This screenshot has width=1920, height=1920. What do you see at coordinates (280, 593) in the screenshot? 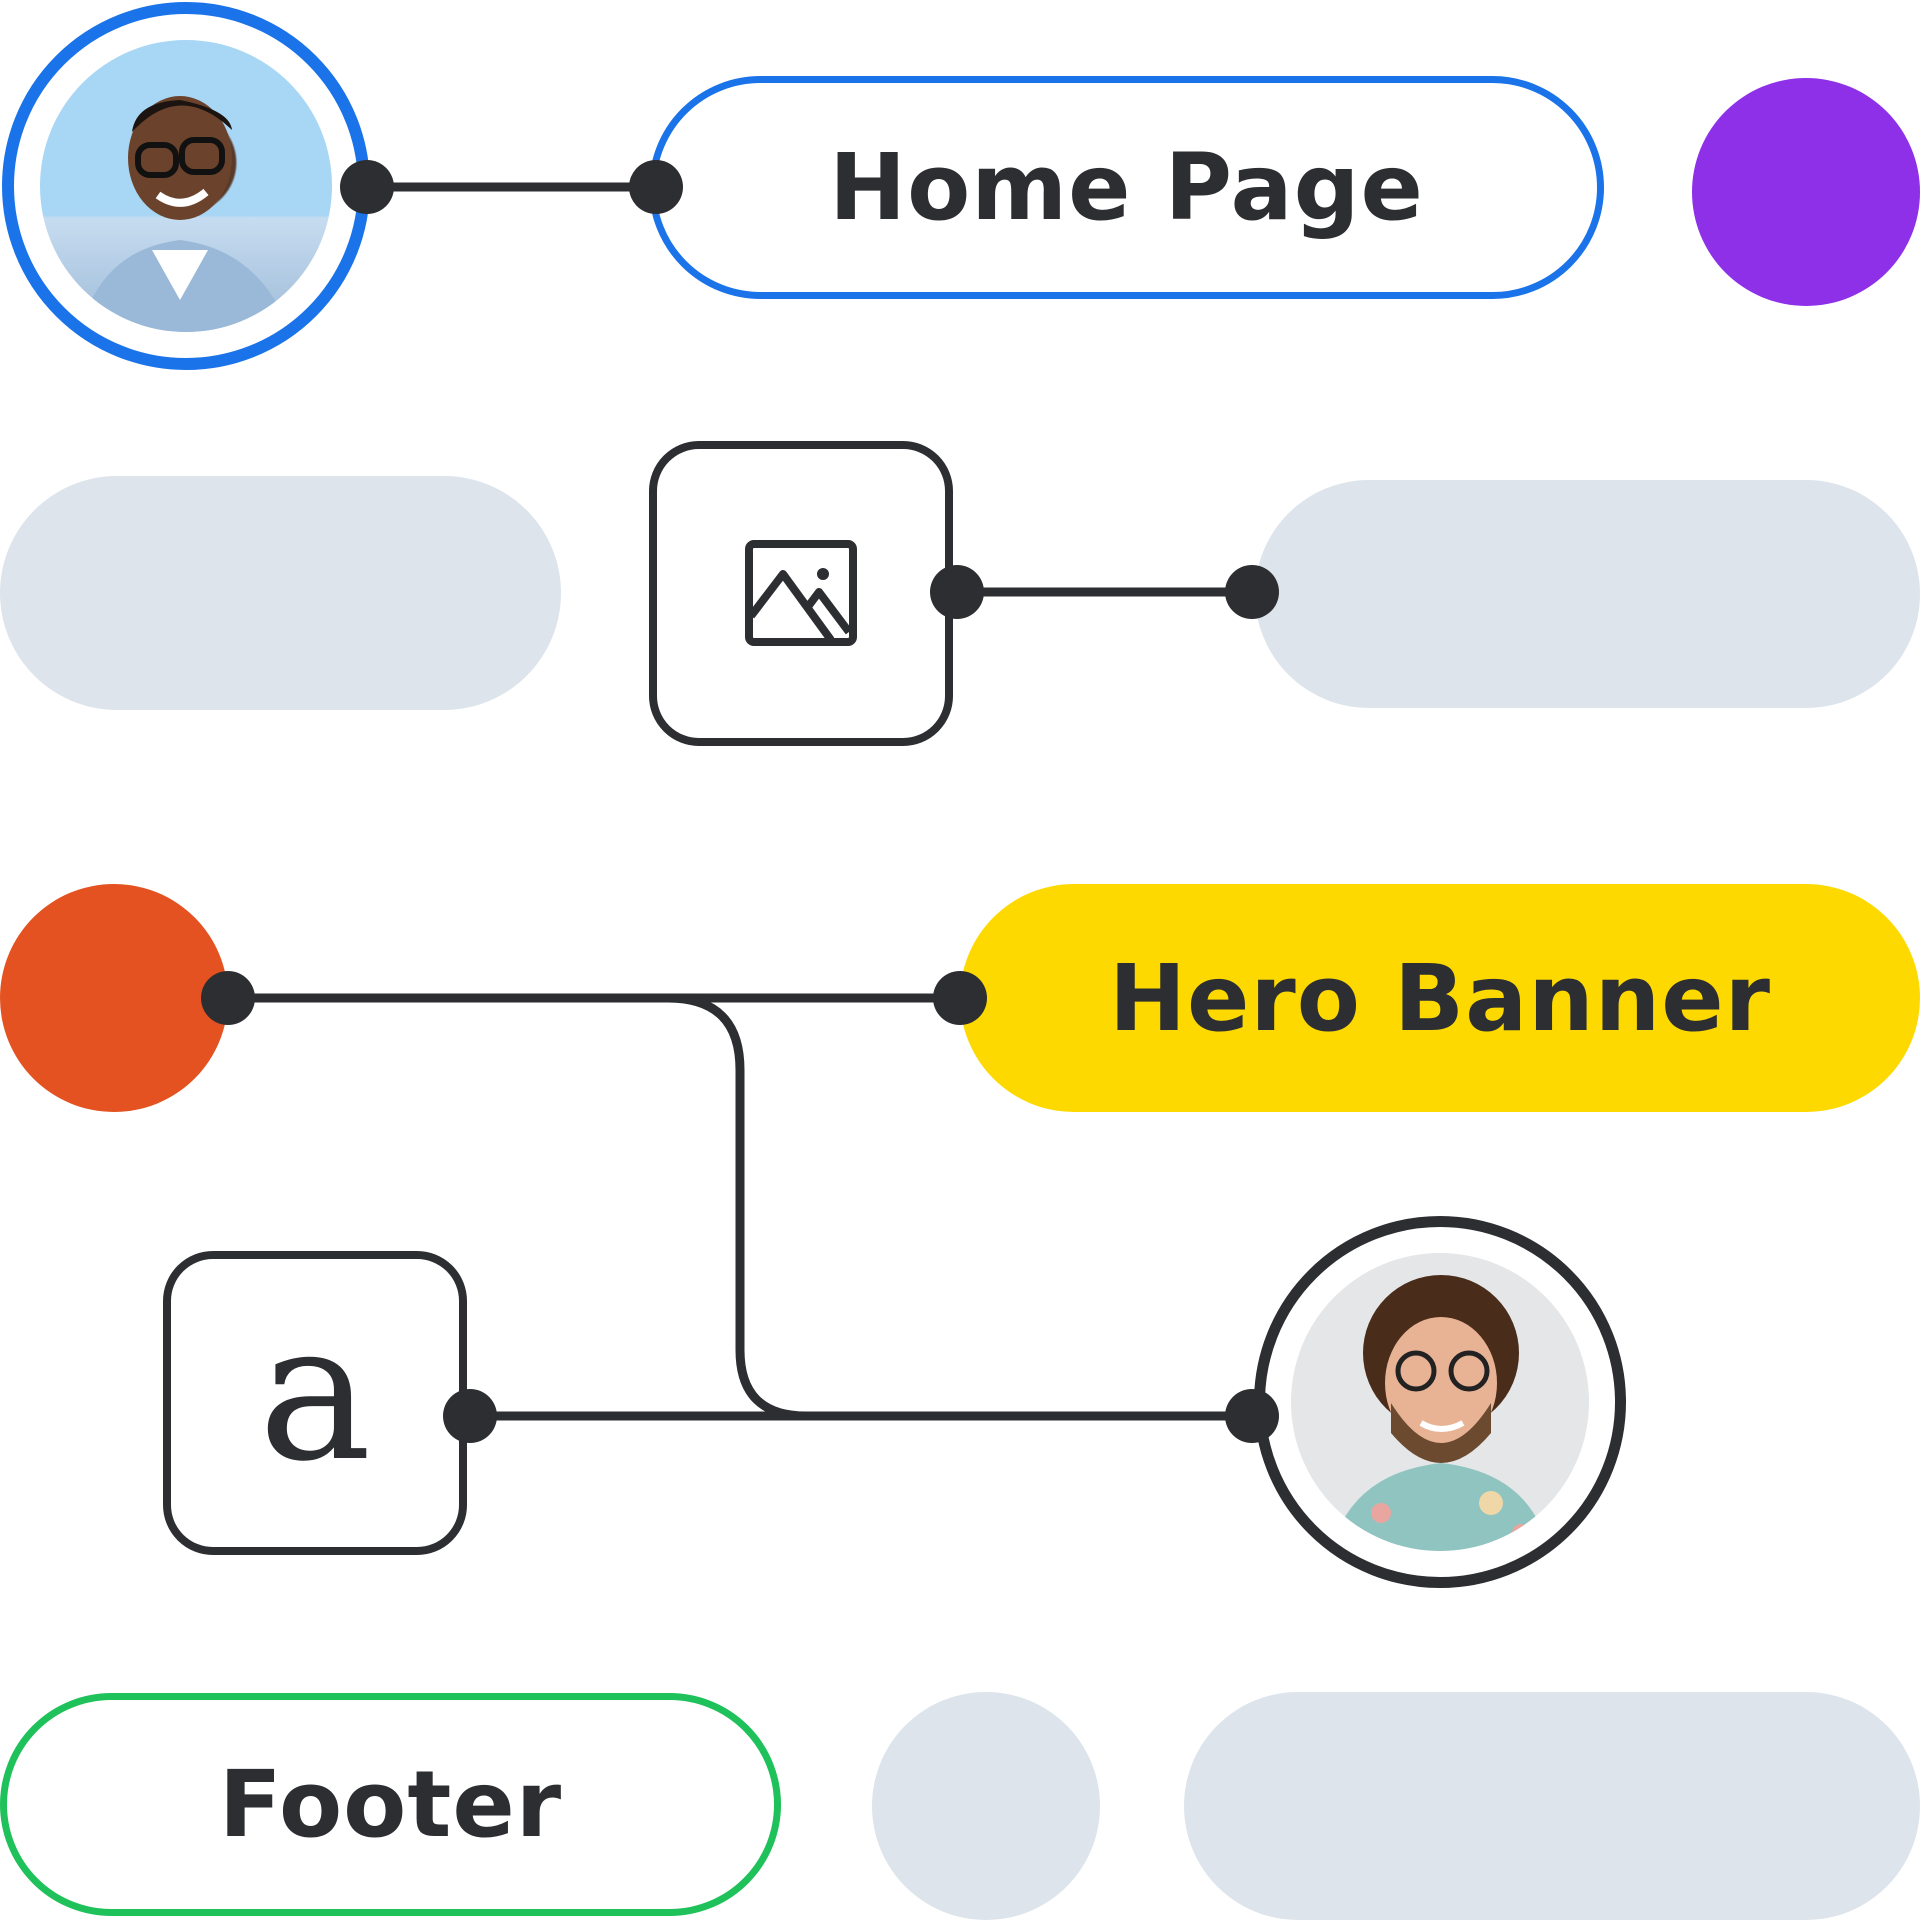
I see `placeholder-pill-left` at bounding box center [280, 593].